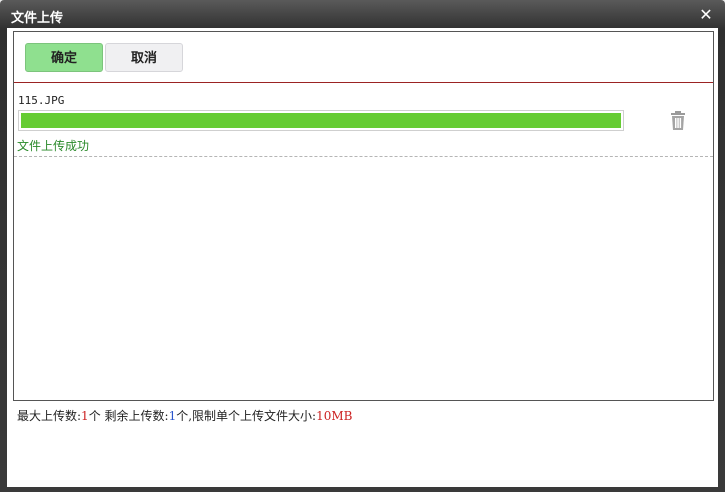  What do you see at coordinates (37, 18) in the screenshot?
I see `dialog-title: 文件上传` at bounding box center [37, 18].